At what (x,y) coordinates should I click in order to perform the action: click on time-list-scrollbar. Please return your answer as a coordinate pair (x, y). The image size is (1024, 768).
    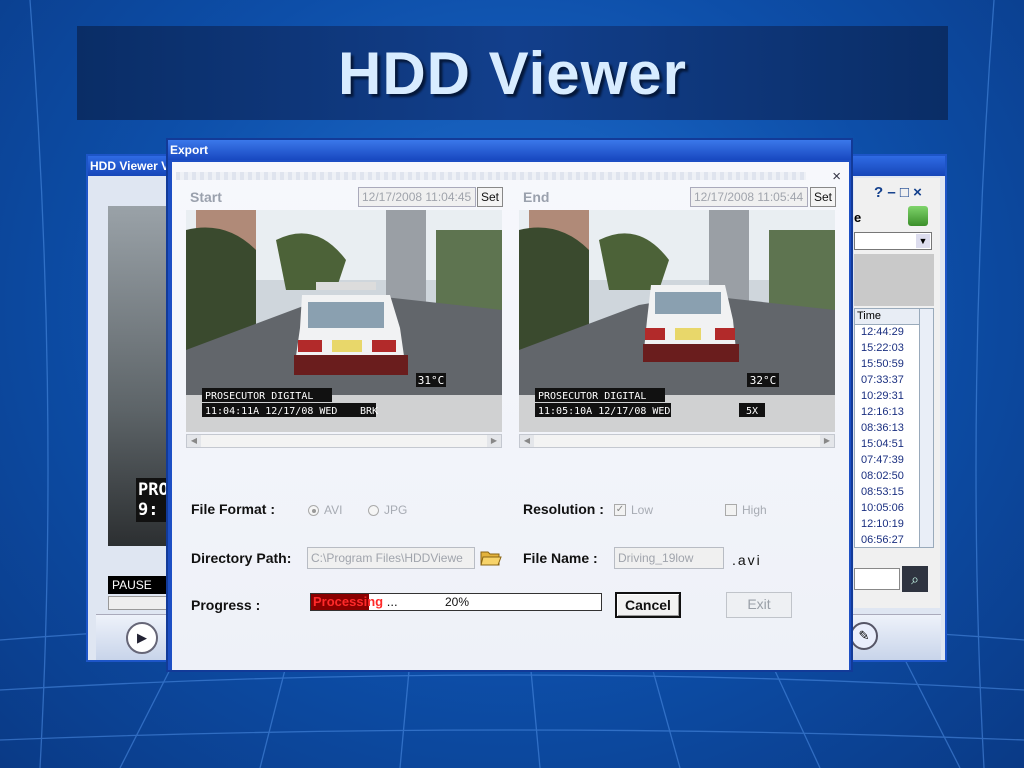
    Looking at the image, I should click on (926, 428).